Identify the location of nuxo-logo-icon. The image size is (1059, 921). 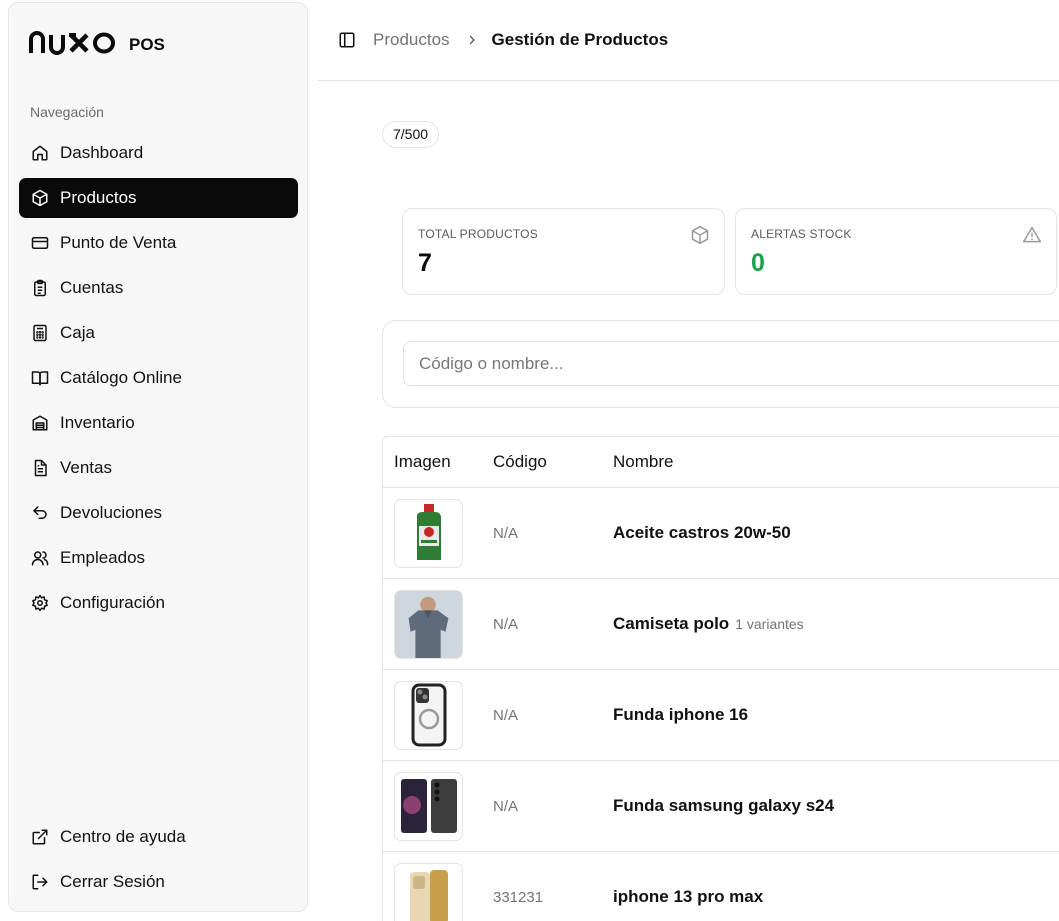
(72, 43).